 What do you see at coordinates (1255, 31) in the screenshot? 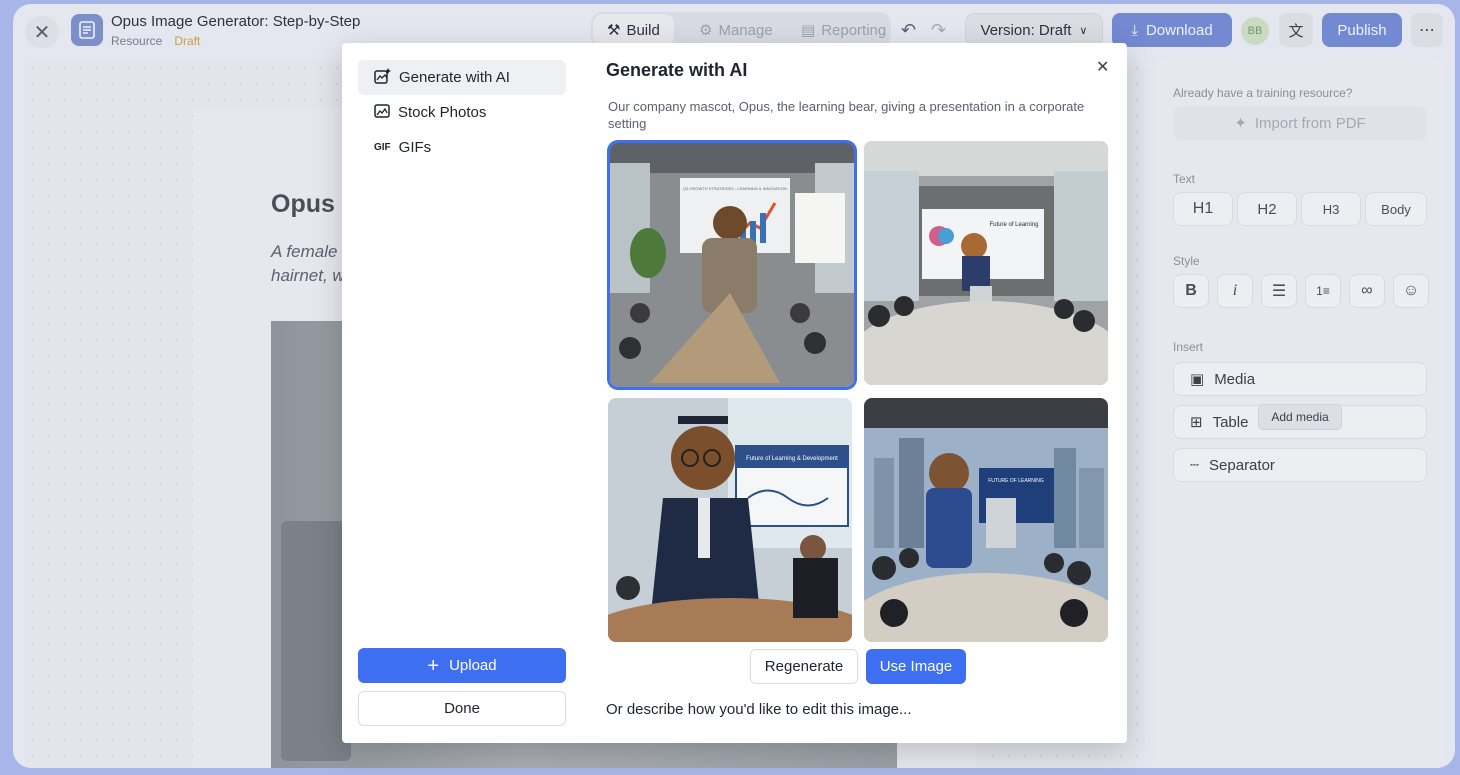
I see `avatar: BB` at bounding box center [1255, 31].